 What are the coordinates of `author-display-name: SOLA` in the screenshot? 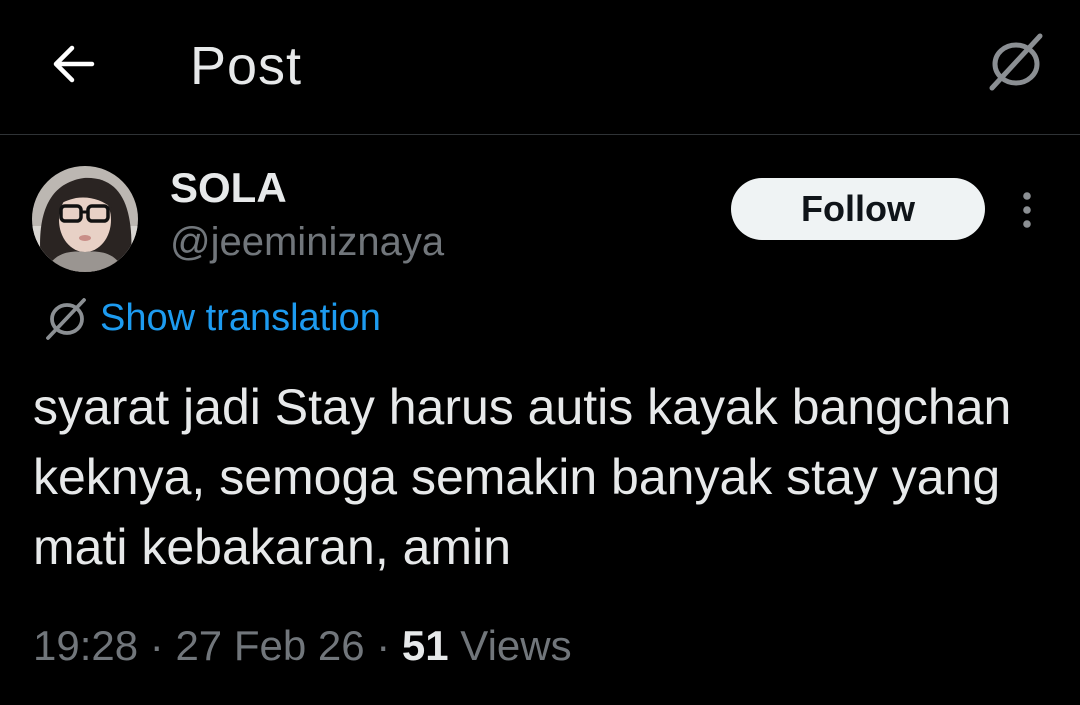 It's located at (228, 188).